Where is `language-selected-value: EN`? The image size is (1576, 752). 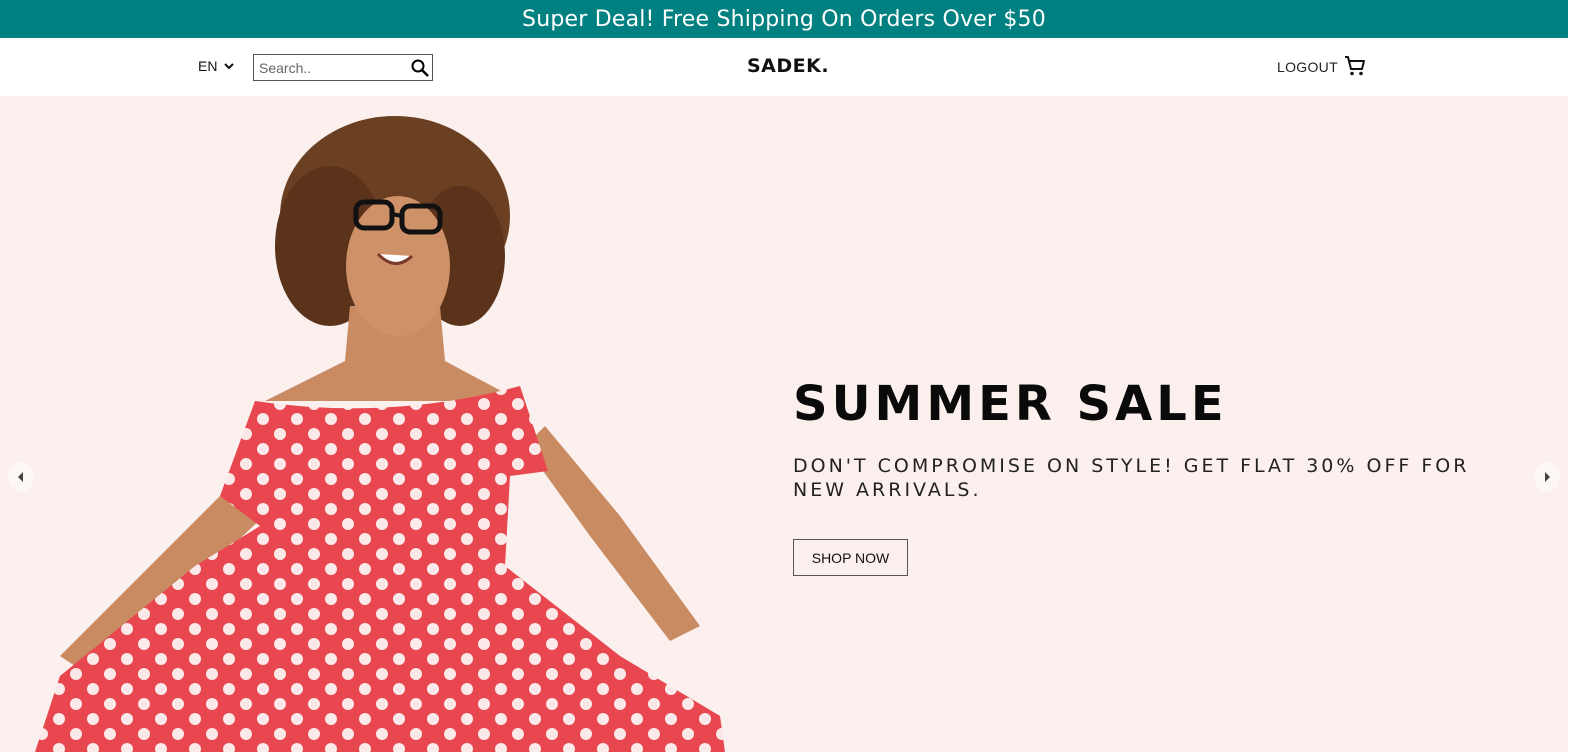
language-selected-value: EN is located at coordinates (208, 66).